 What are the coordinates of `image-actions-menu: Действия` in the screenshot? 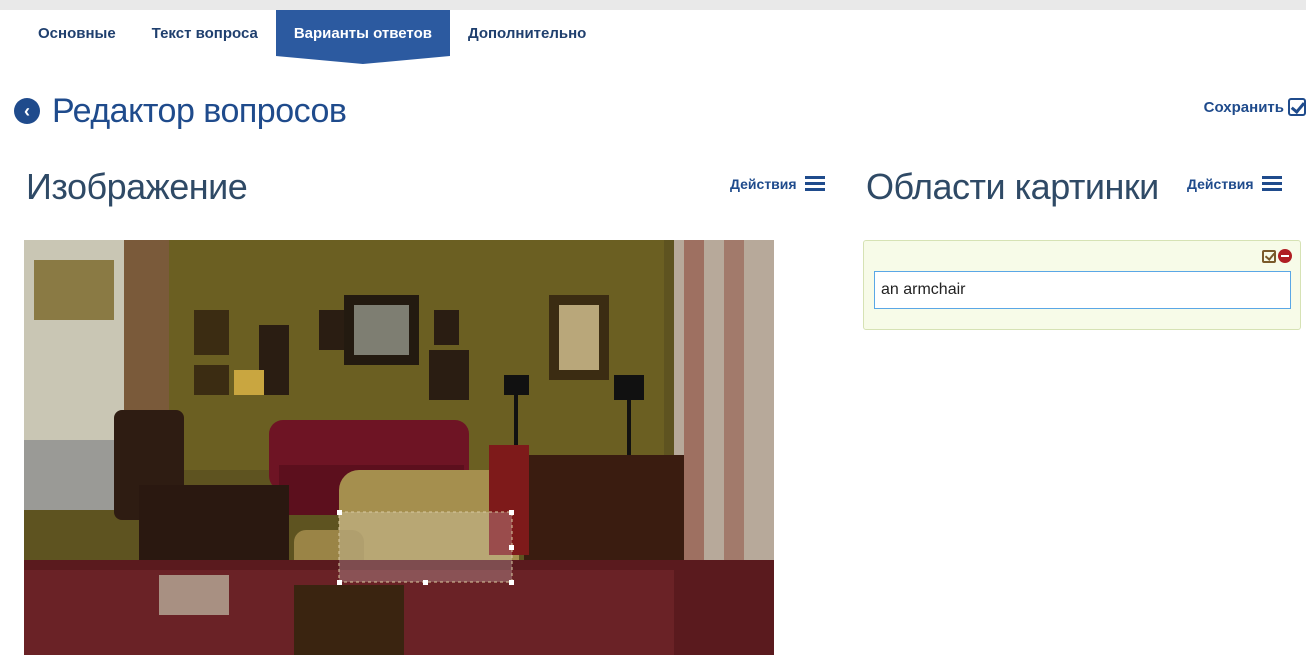 It's located at (777, 184).